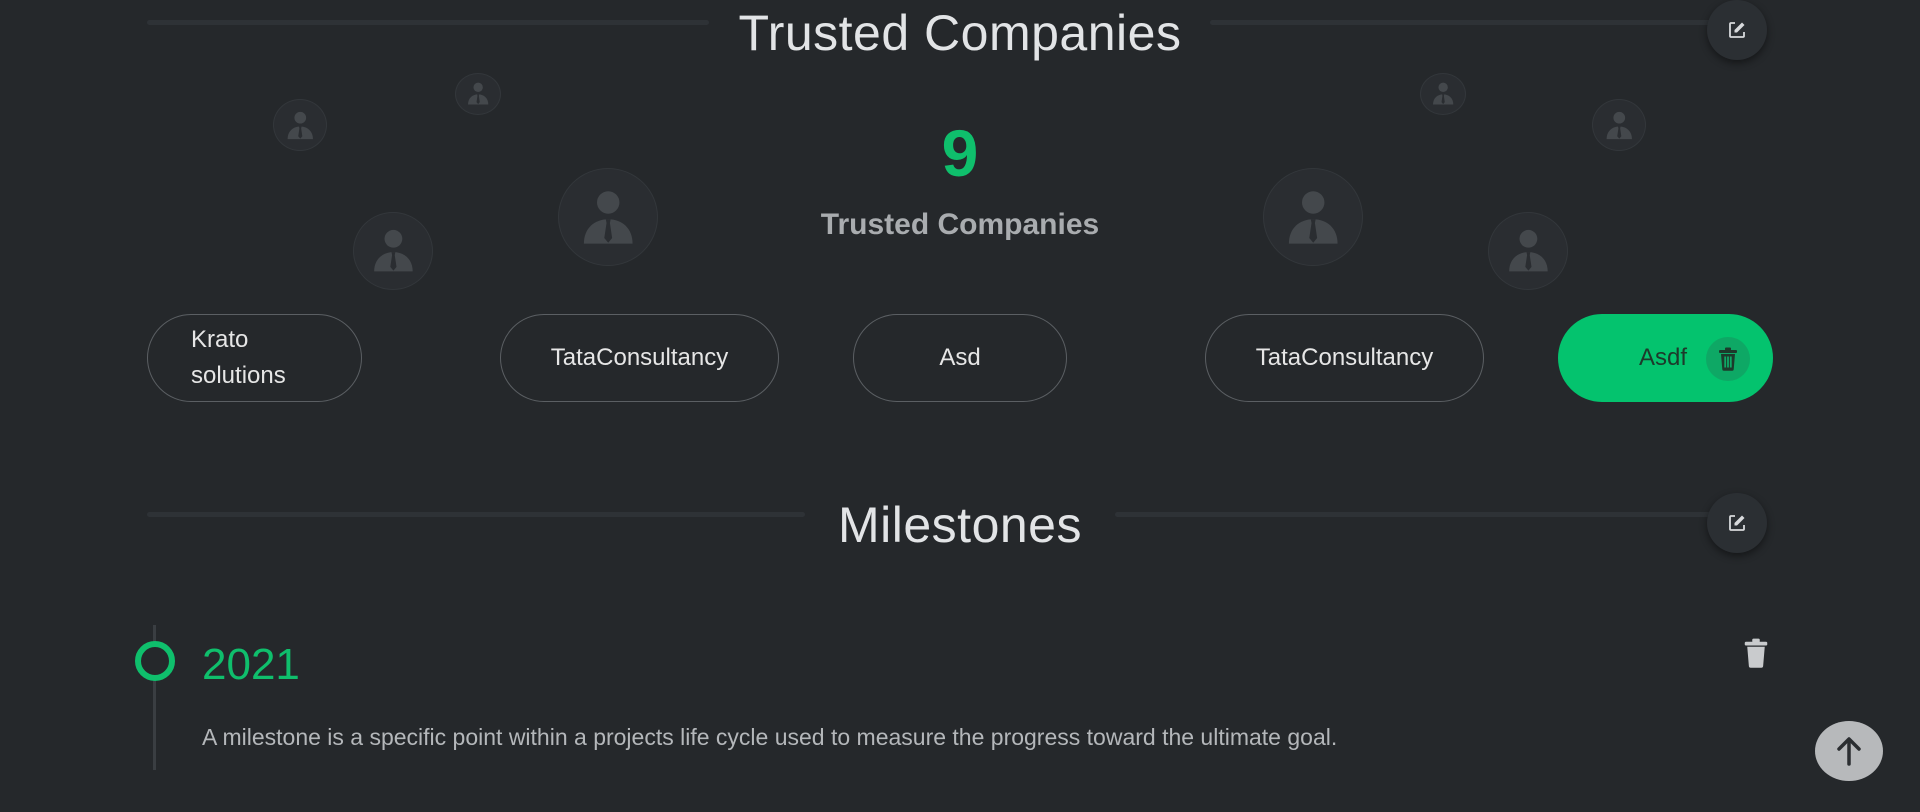  What do you see at coordinates (960, 224) in the screenshot?
I see `trusted-companies-count-label: Trusted Companies` at bounding box center [960, 224].